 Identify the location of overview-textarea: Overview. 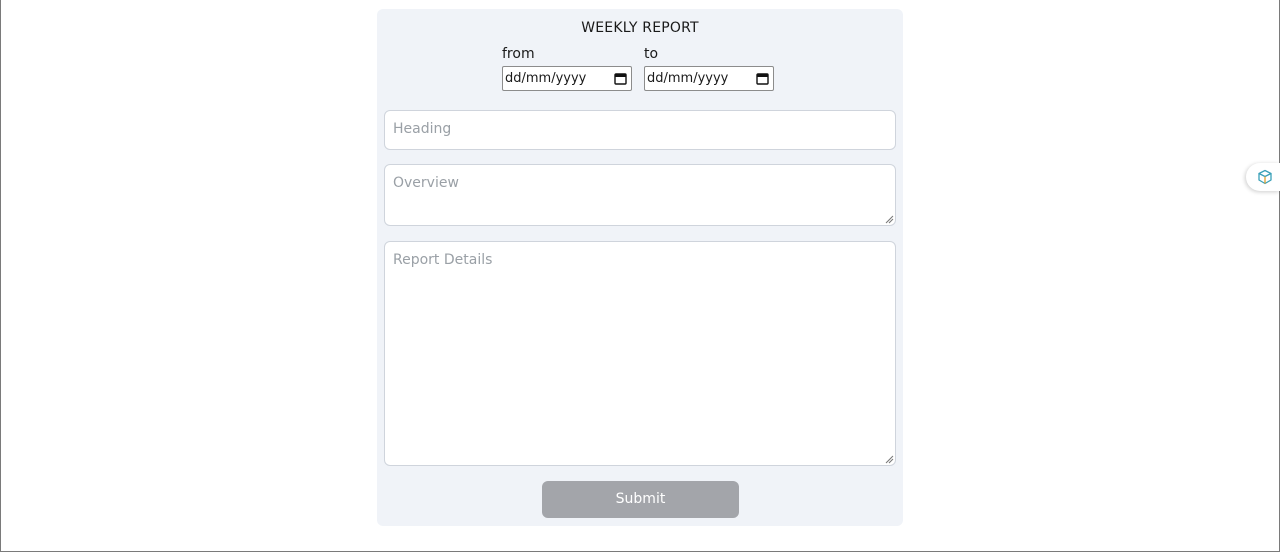
(640, 195).